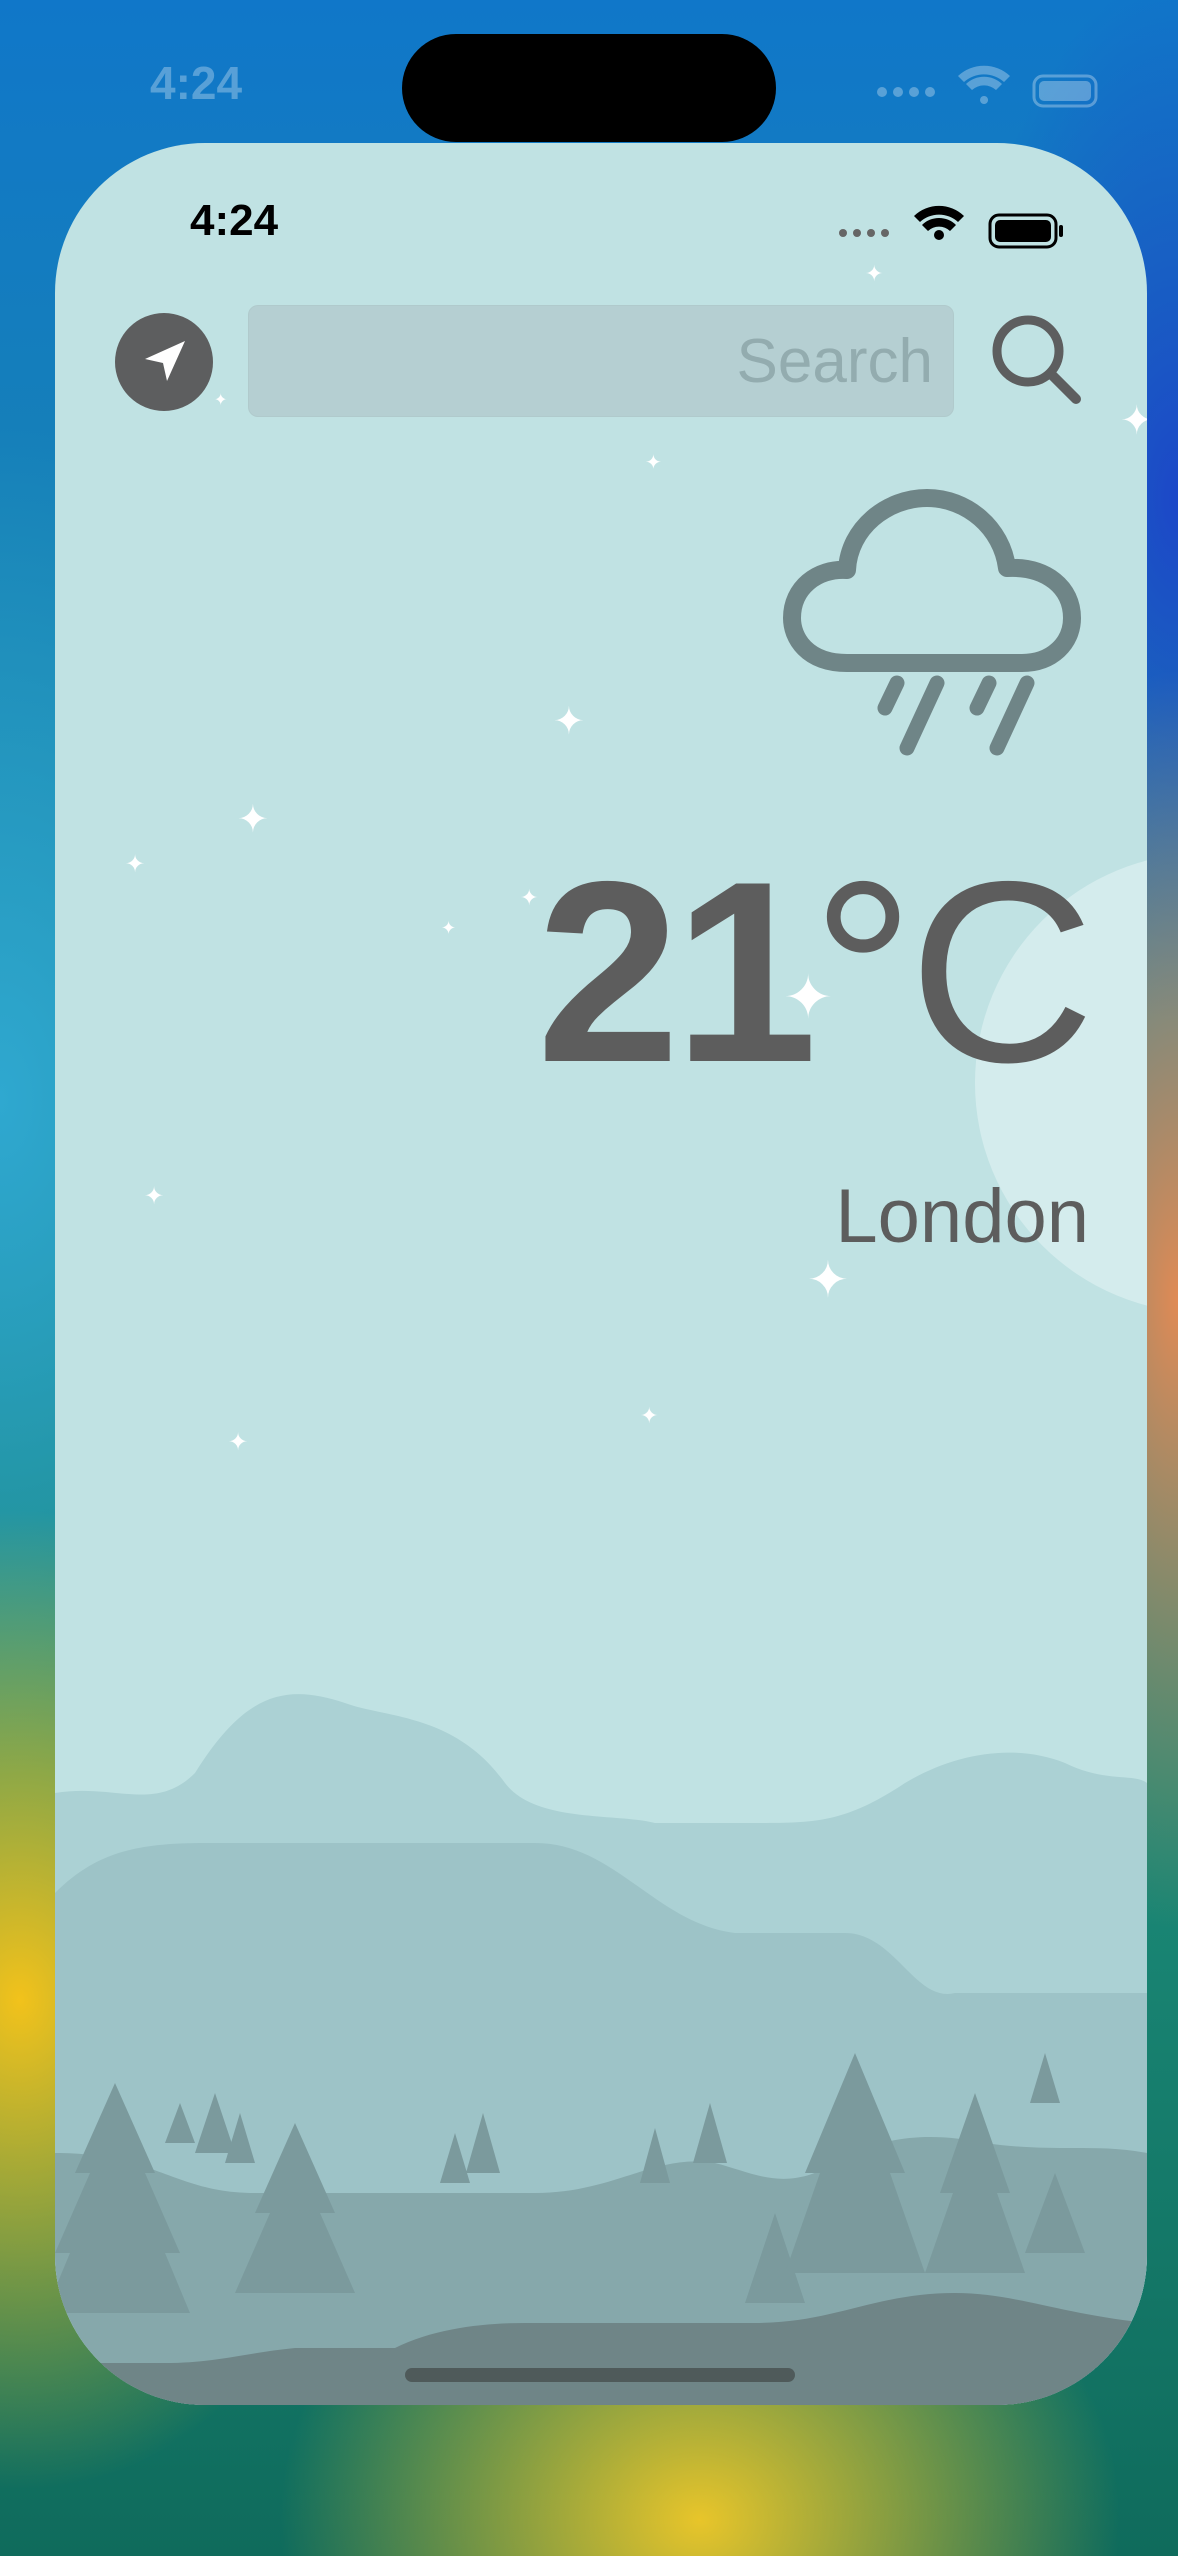  What do you see at coordinates (939, 222) in the screenshot?
I see `wifi-icon` at bounding box center [939, 222].